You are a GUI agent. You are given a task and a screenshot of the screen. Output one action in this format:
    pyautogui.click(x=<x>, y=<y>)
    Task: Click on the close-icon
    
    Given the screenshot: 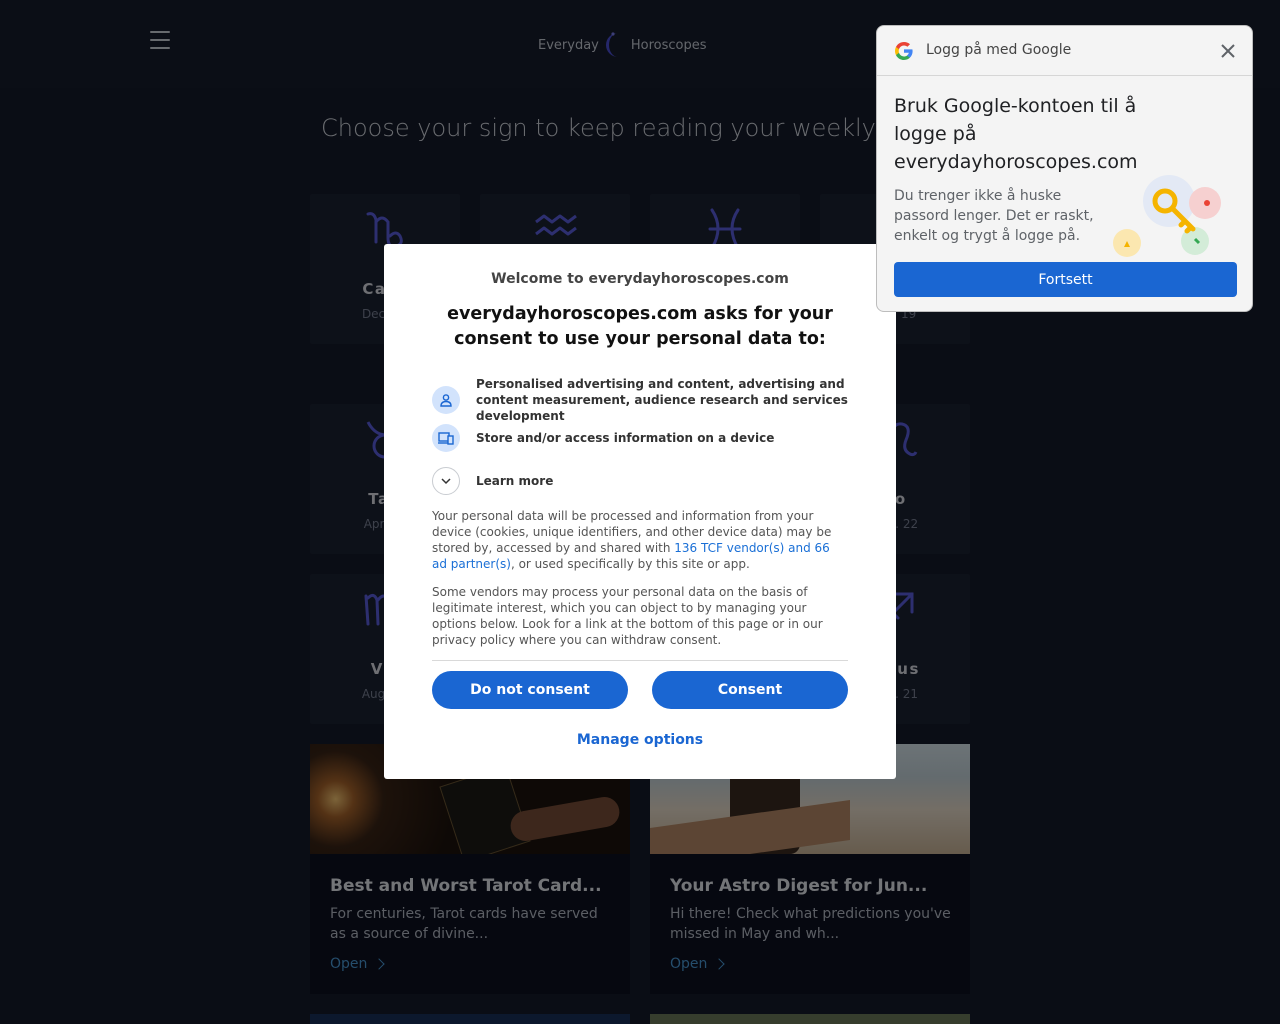 What is the action you would take?
    pyautogui.click(x=1228, y=51)
    